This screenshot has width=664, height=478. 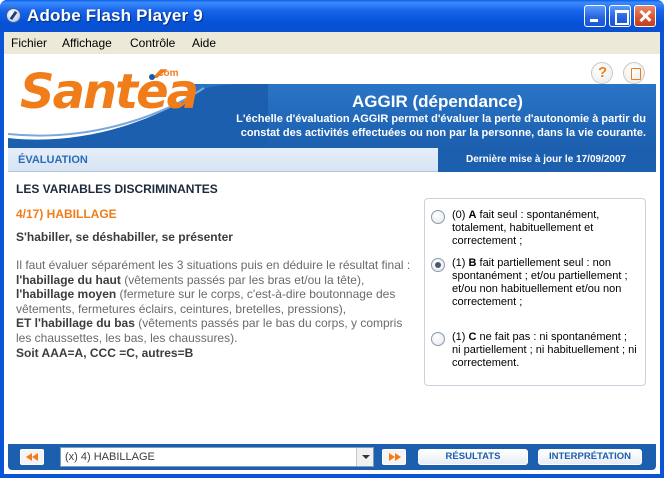 What do you see at coordinates (53, 160) in the screenshot?
I see `section-label: ÉVALUATION` at bounding box center [53, 160].